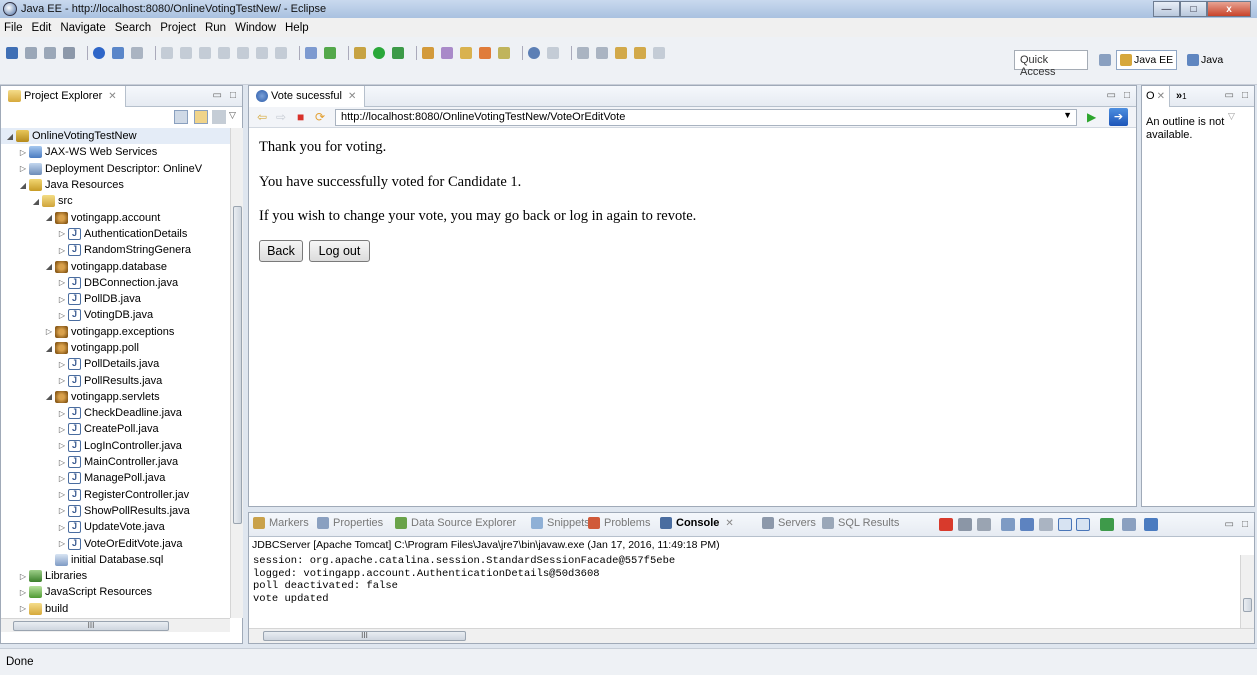  I want to click on open-external-icon: ➔, so click(1118, 117).